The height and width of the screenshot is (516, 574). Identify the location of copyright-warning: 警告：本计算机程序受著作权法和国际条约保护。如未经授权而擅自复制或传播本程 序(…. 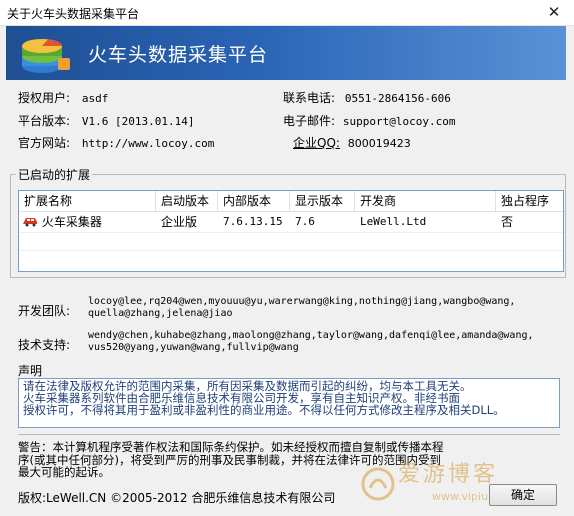
(268, 460).